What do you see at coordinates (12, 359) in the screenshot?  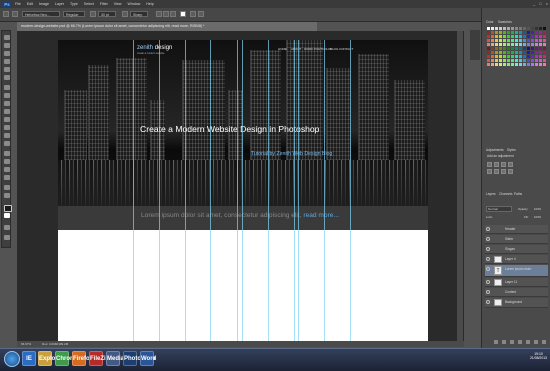 I see `start-button` at bounding box center [12, 359].